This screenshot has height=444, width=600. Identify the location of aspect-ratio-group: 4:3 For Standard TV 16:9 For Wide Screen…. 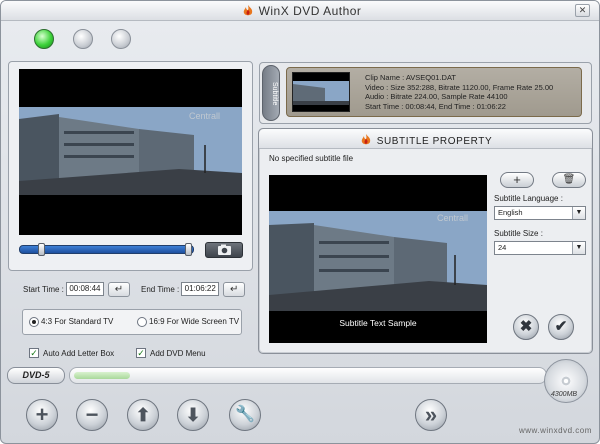
(132, 322).